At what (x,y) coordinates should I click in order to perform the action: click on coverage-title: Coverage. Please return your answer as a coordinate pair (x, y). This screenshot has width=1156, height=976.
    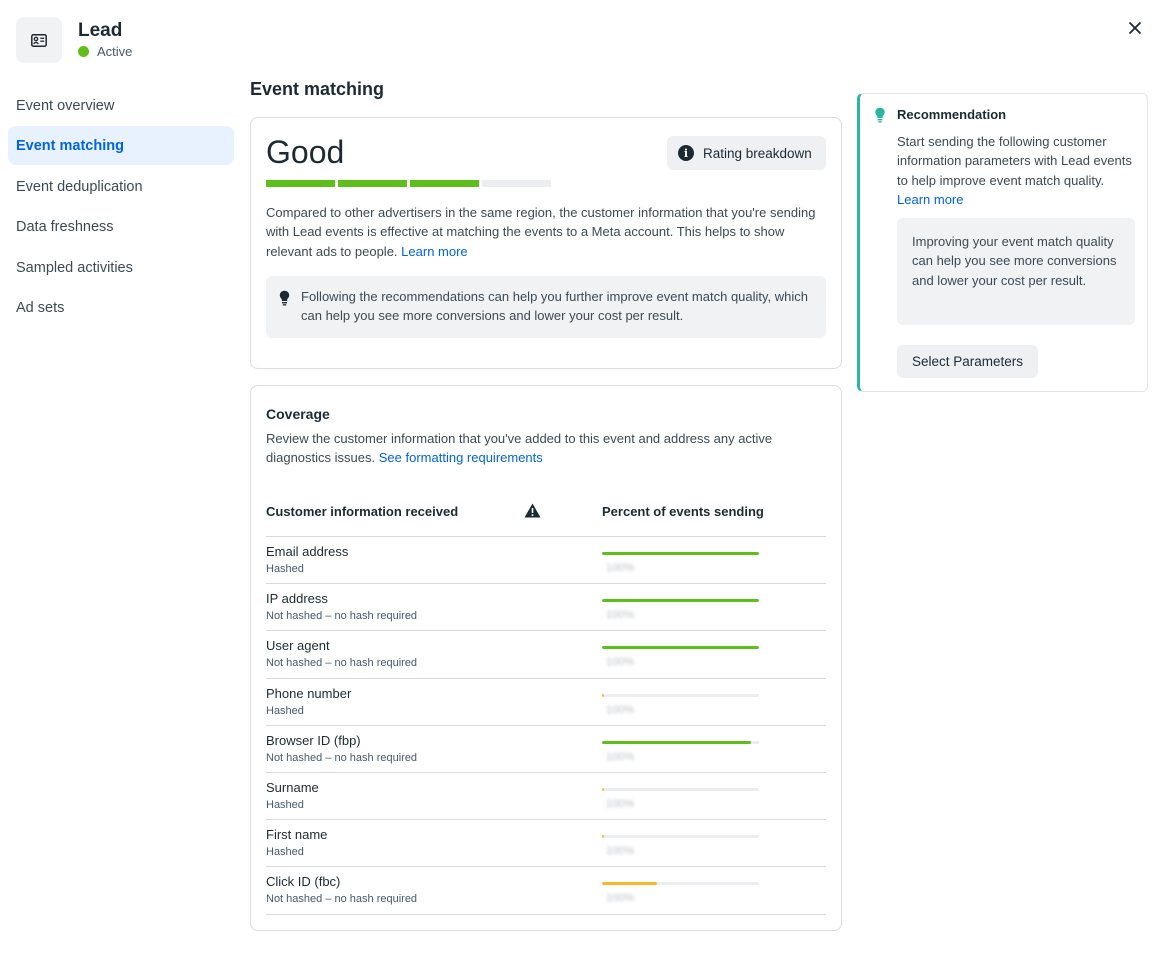
    Looking at the image, I should click on (298, 414).